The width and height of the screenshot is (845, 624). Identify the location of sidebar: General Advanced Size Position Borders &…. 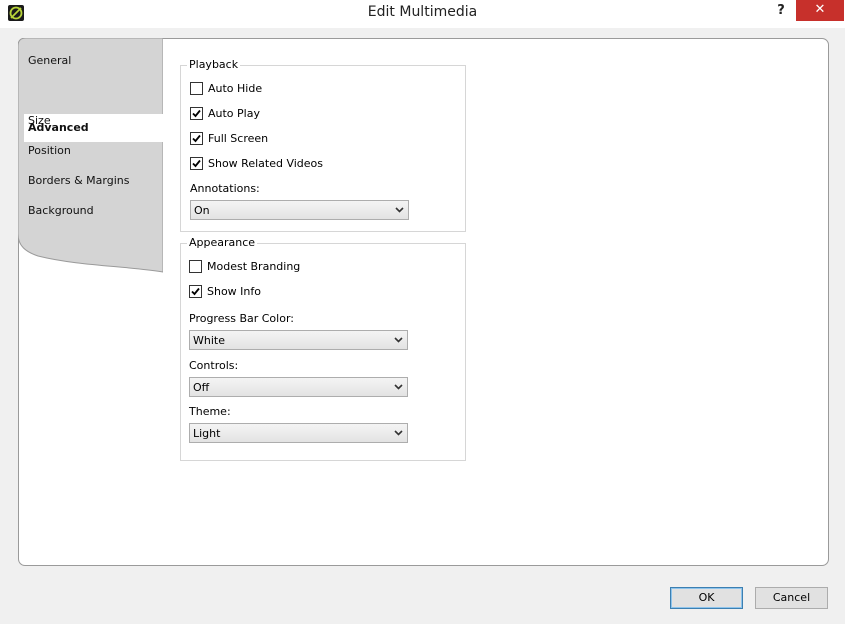
(90, 301).